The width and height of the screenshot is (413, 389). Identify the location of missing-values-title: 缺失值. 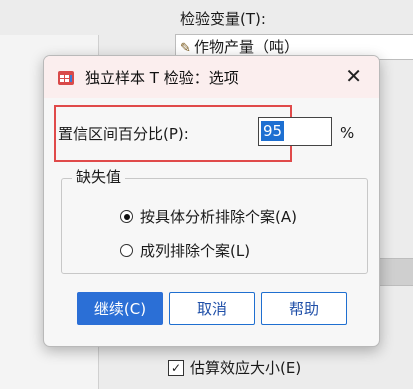
(99, 176).